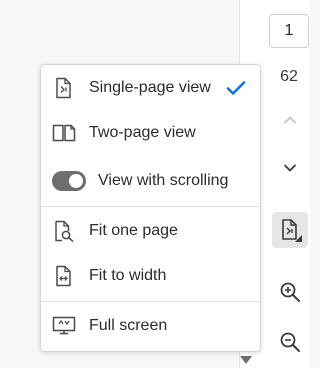 This screenshot has height=368, width=320. I want to click on full-screen-icon, so click(64, 326).